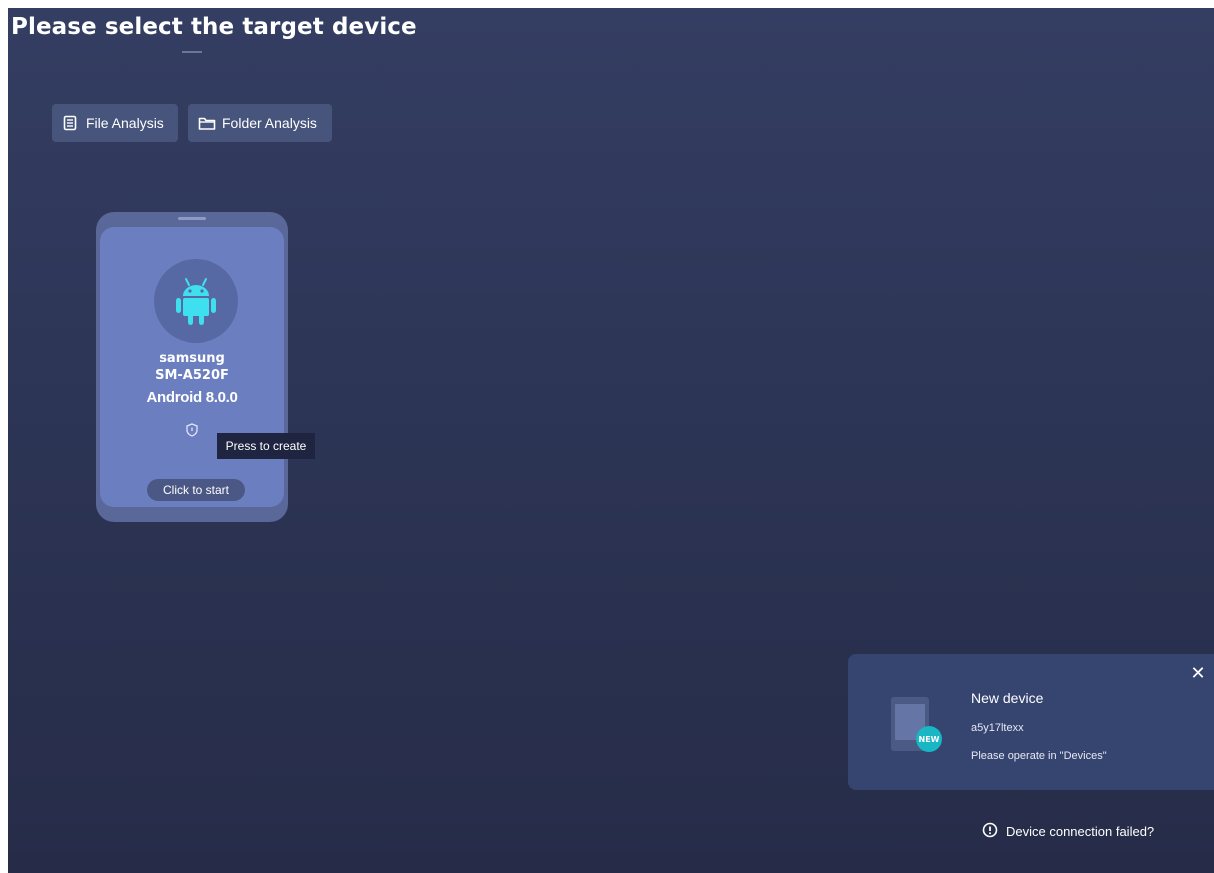 The width and height of the screenshot is (1214, 873). Describe the element at coordinates (266, 446) in the screenshot. I see `press-to-create-tooltip: Press to create` at that location.